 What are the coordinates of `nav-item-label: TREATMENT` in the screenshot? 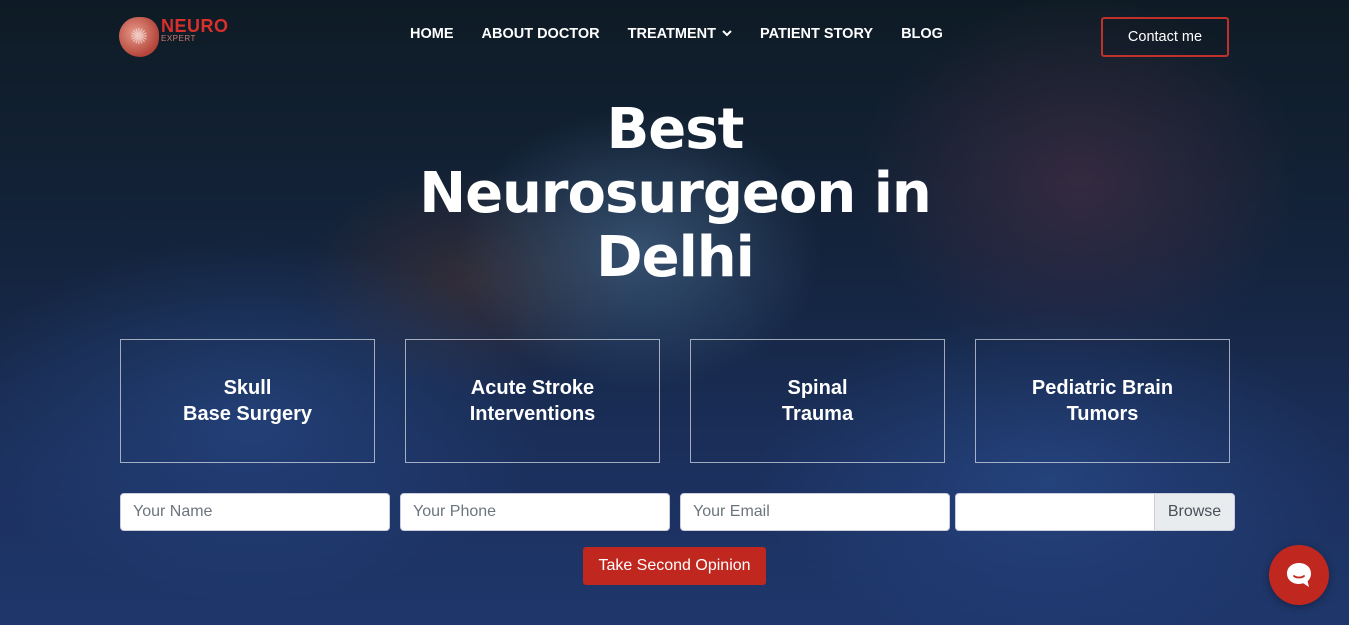 It's located at (671, 34).